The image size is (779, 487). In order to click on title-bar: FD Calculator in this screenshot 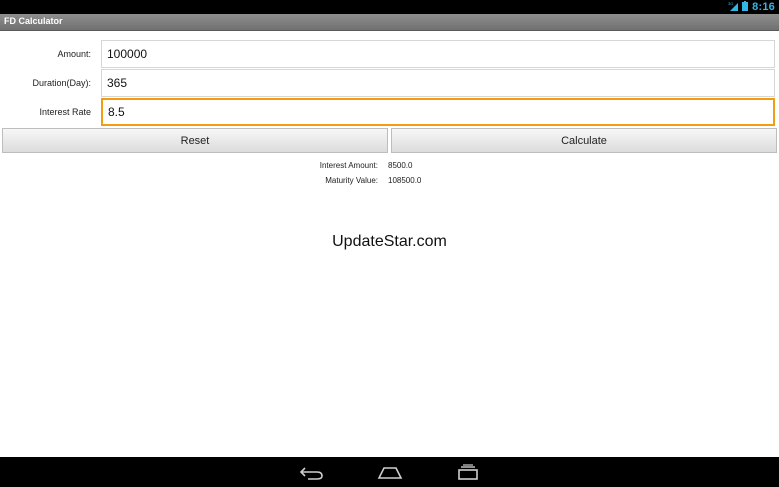, I will do `click(389, 22)`.